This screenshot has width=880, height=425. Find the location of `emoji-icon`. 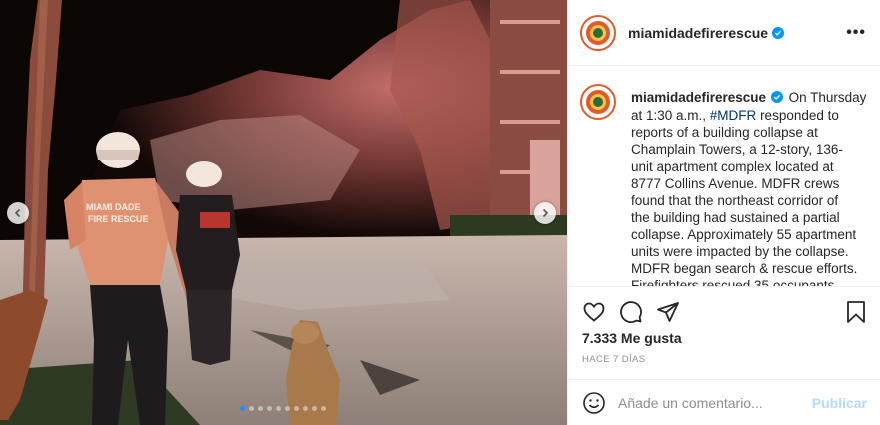

emoji-icon is located at coordinates (594, 403).